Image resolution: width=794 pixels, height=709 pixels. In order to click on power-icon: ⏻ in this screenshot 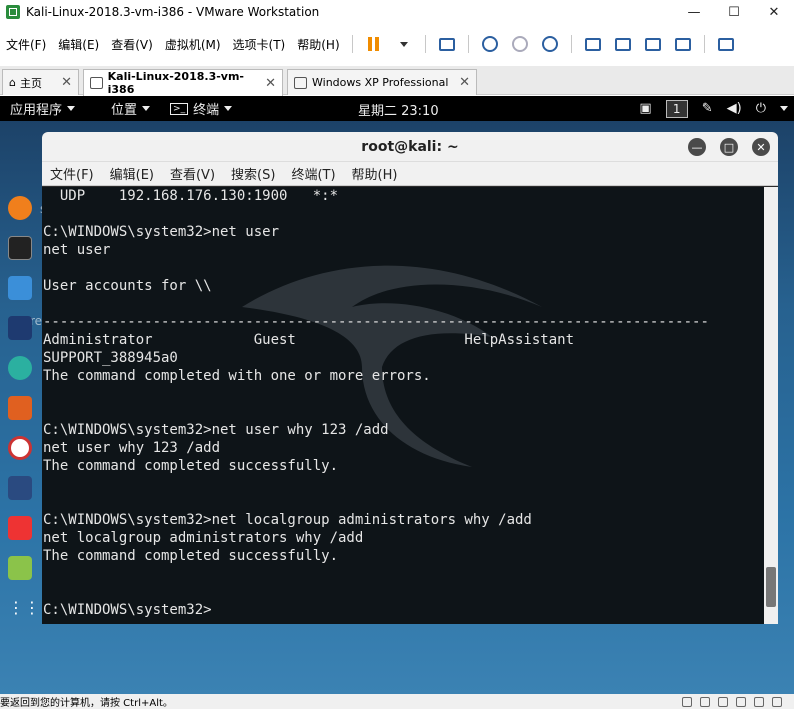, I will do `click(761, 108)`.